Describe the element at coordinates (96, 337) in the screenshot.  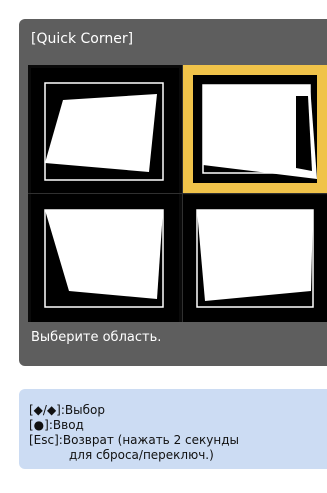
I see `status-message: Выберите область.` at that location.